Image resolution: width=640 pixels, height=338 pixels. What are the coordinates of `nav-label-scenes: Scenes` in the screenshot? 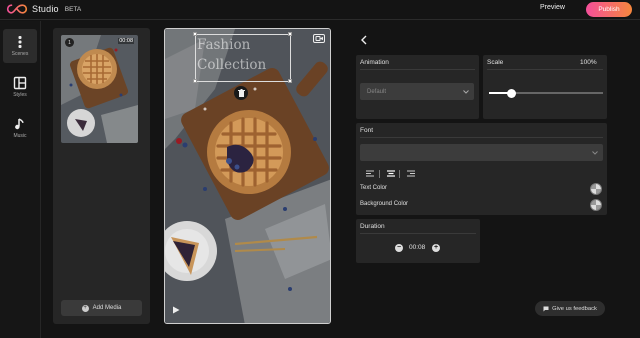 It's located at (20, 54).